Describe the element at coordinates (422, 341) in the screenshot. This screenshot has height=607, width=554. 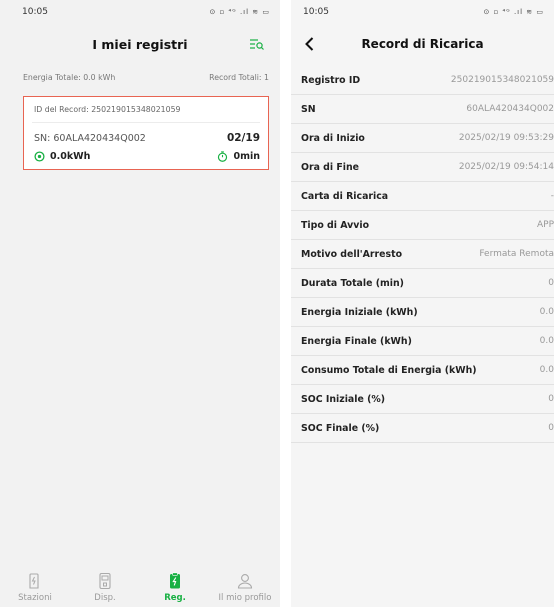
I see `detail-row: Energia Finale (kWh) 0.0` at that location.